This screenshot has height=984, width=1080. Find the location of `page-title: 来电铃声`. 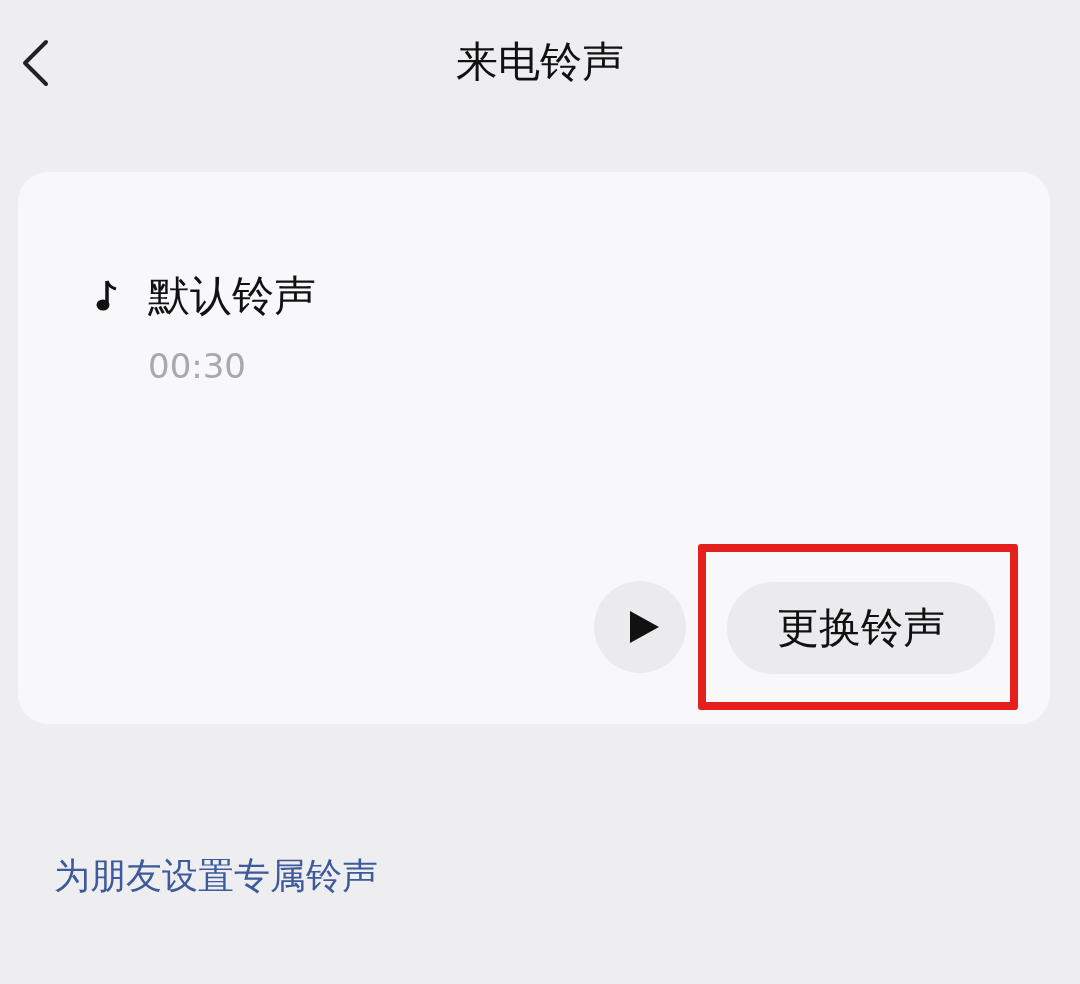

page-title: 来电铃声 is located at coordinates (540, 62).